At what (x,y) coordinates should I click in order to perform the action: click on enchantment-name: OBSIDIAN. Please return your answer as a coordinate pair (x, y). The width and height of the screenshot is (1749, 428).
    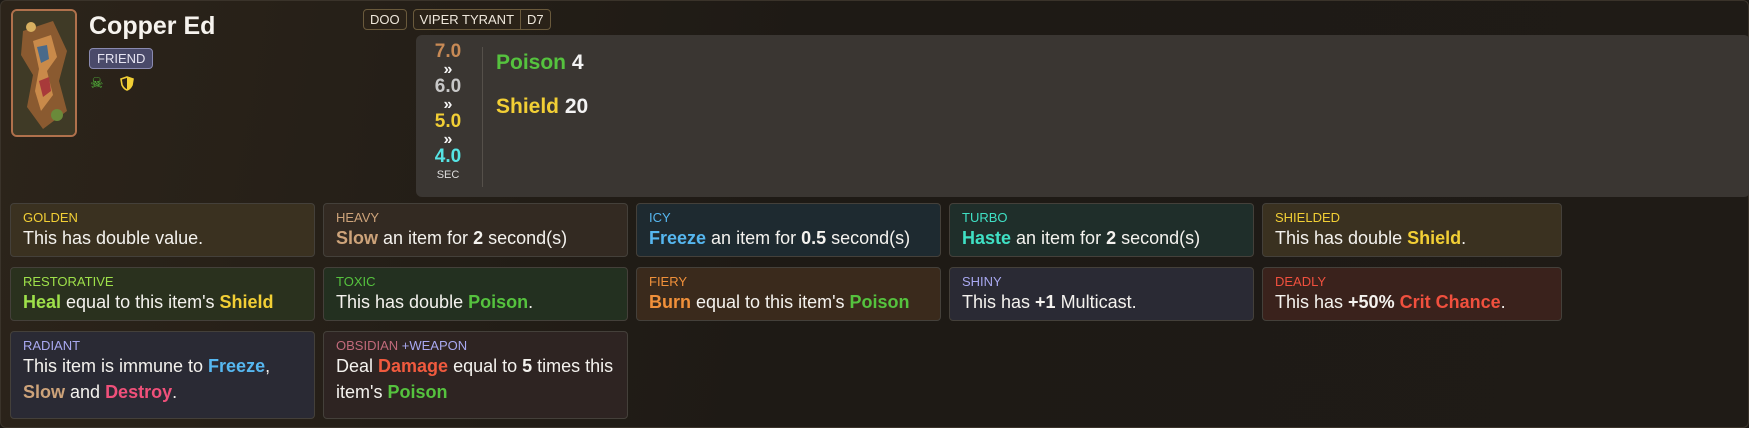
    Looking at the image, I should click on (367, 345).